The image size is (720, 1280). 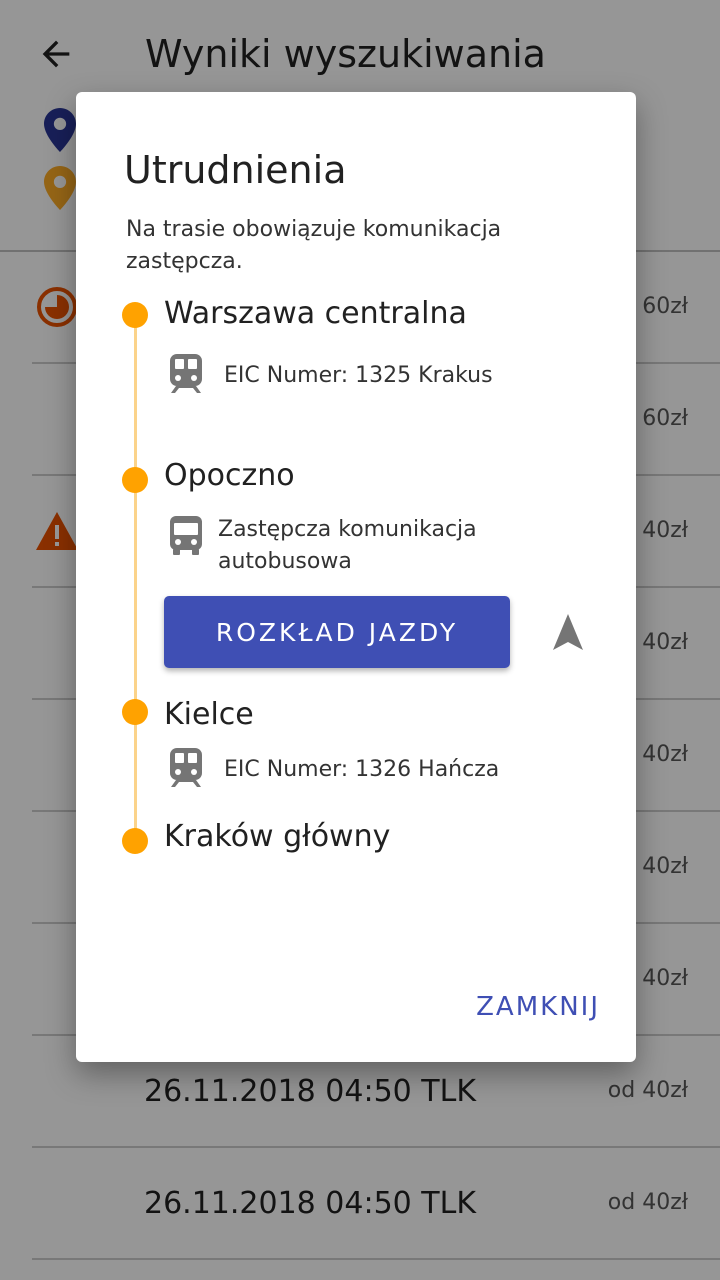 What do you see at coordinates (315, 313) in the screenshot?
I see `stop-name: Warszawa centralna` at bounding box center [315, 313].